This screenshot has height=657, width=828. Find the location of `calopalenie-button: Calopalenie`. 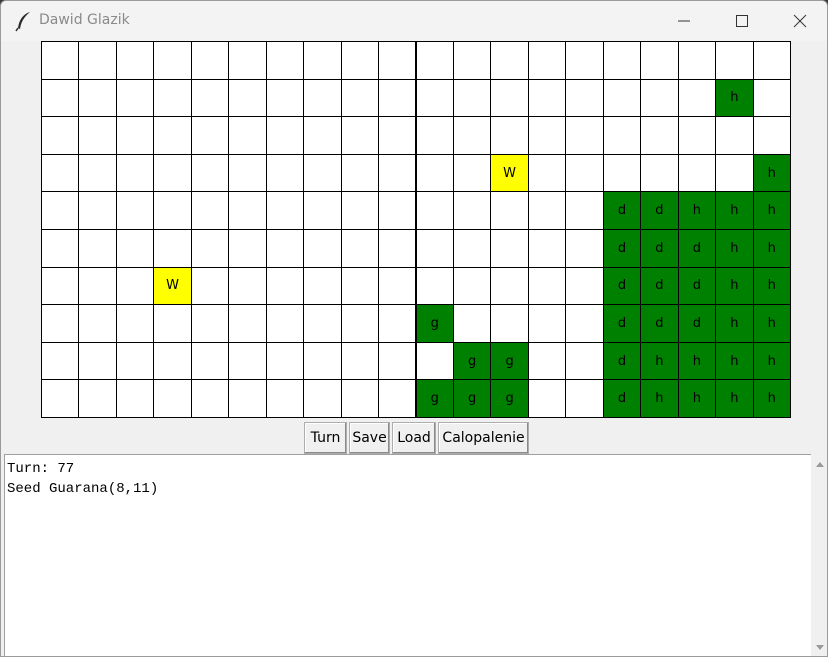

calopalenie-button: Calopalenie is located at coordinates (483, 438).